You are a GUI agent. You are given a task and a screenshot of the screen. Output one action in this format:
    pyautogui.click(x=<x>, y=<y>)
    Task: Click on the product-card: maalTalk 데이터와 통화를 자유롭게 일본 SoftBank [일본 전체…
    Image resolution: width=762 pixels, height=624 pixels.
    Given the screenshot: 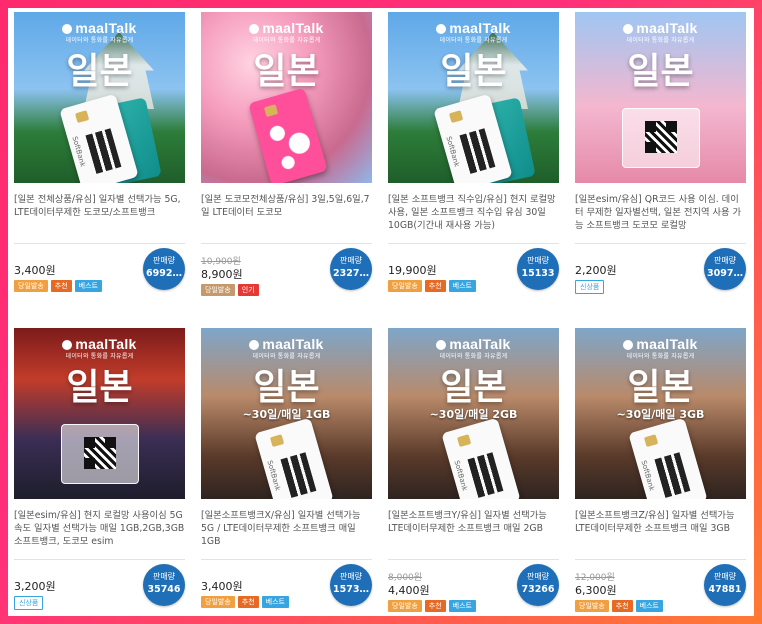 What is the action you would take?
    pyautogui.click(x=99, y=156)
    